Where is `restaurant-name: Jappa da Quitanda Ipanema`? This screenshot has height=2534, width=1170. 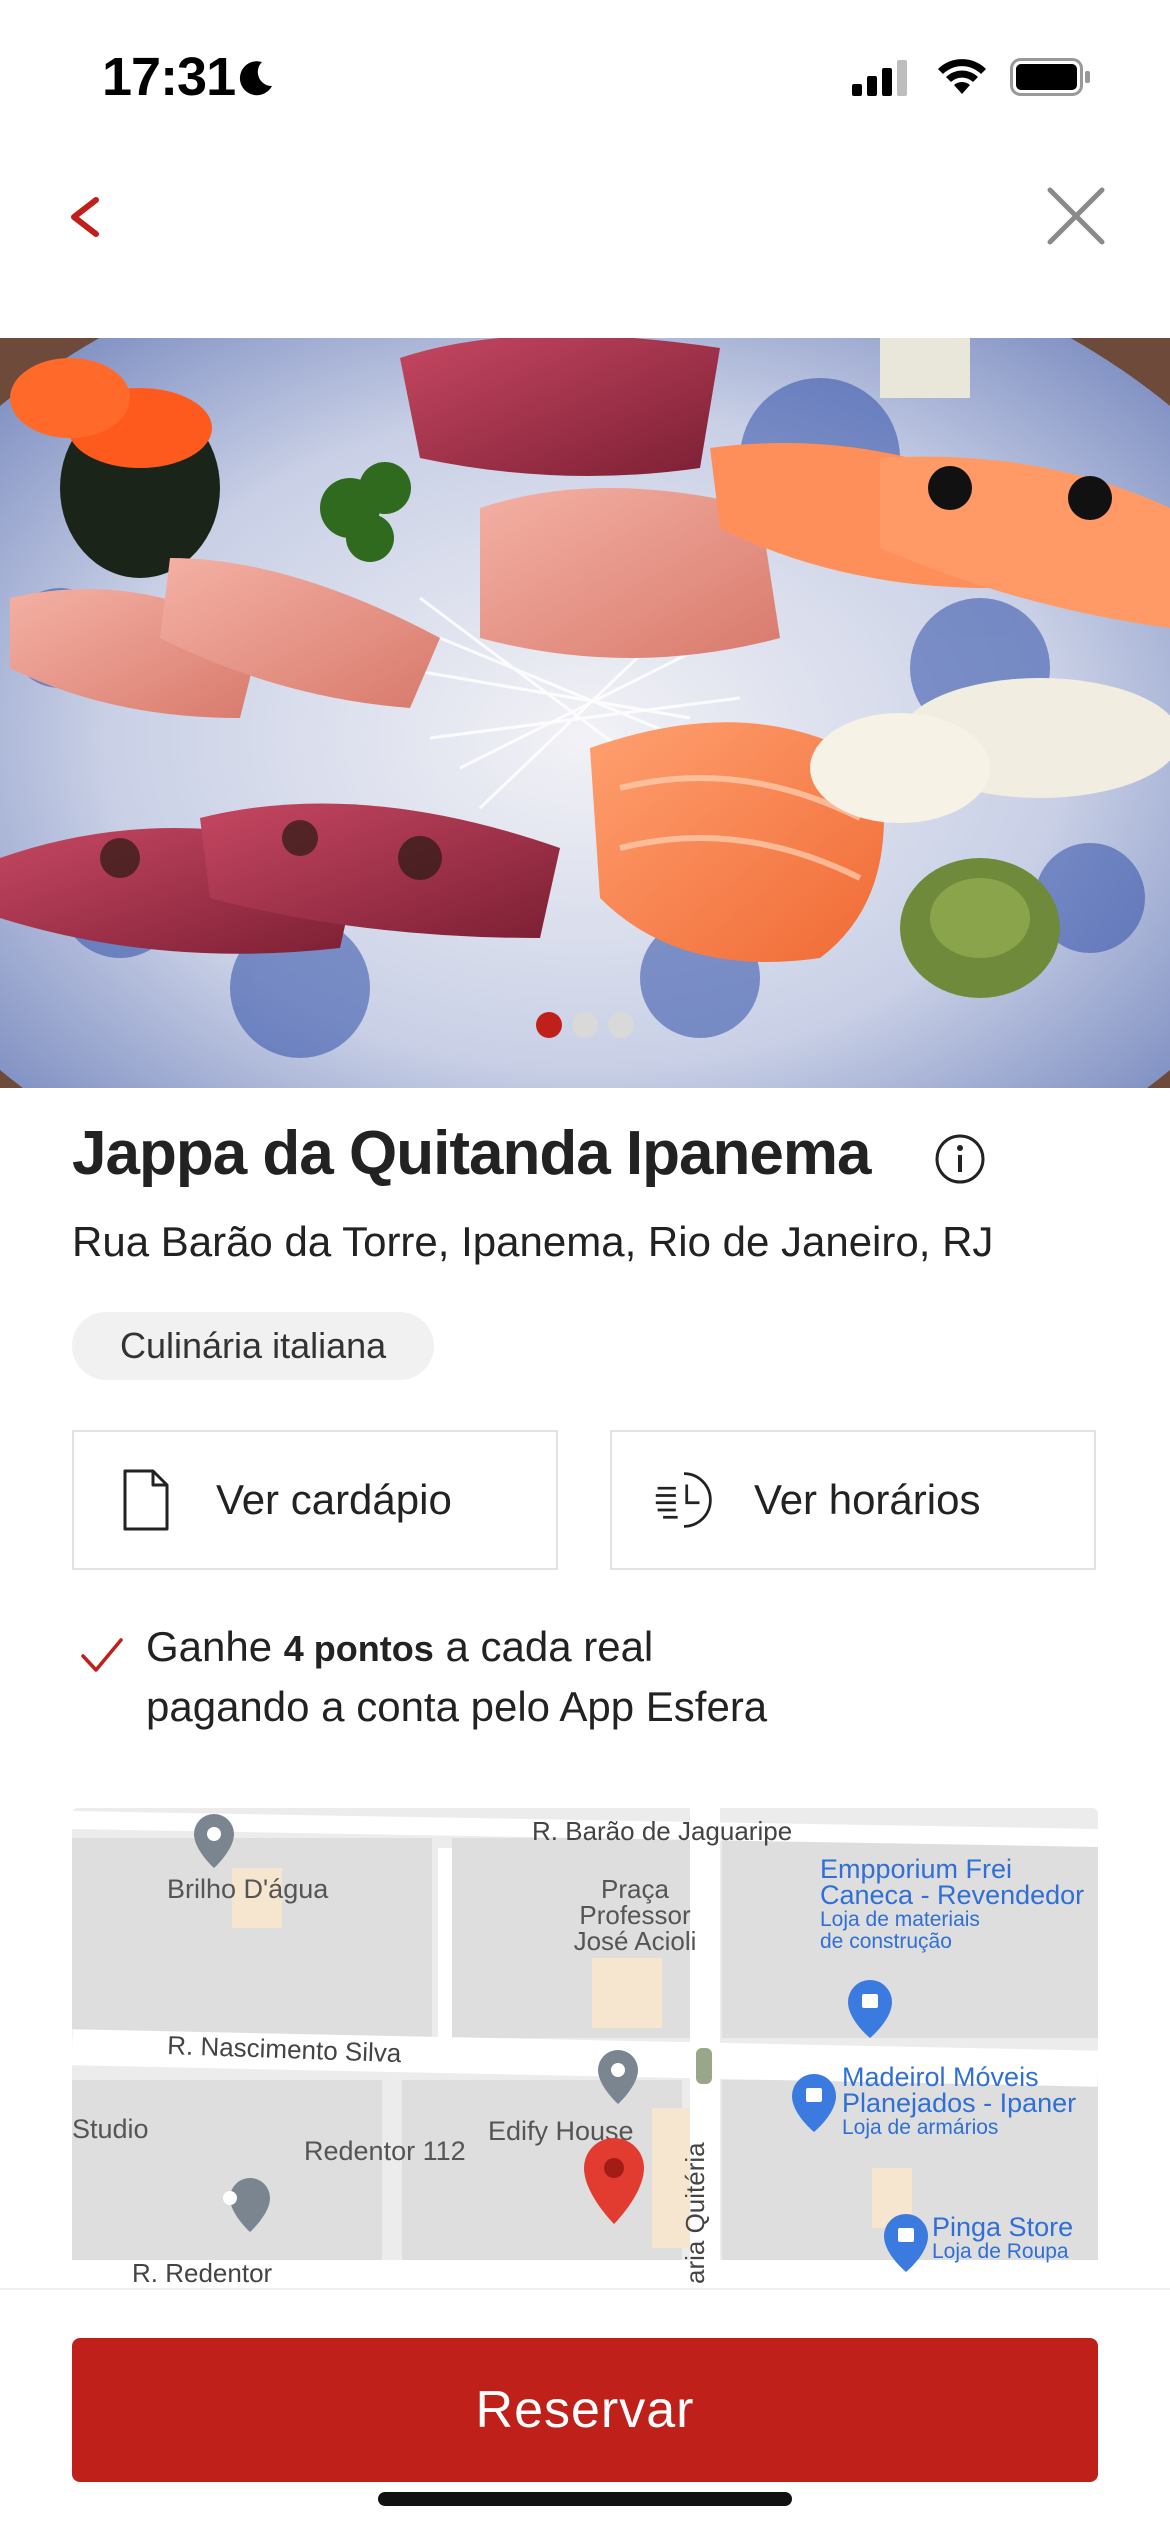 restaurant-name: Jappa da Quitanda Ipanema is located at coordinates (471, 1153).